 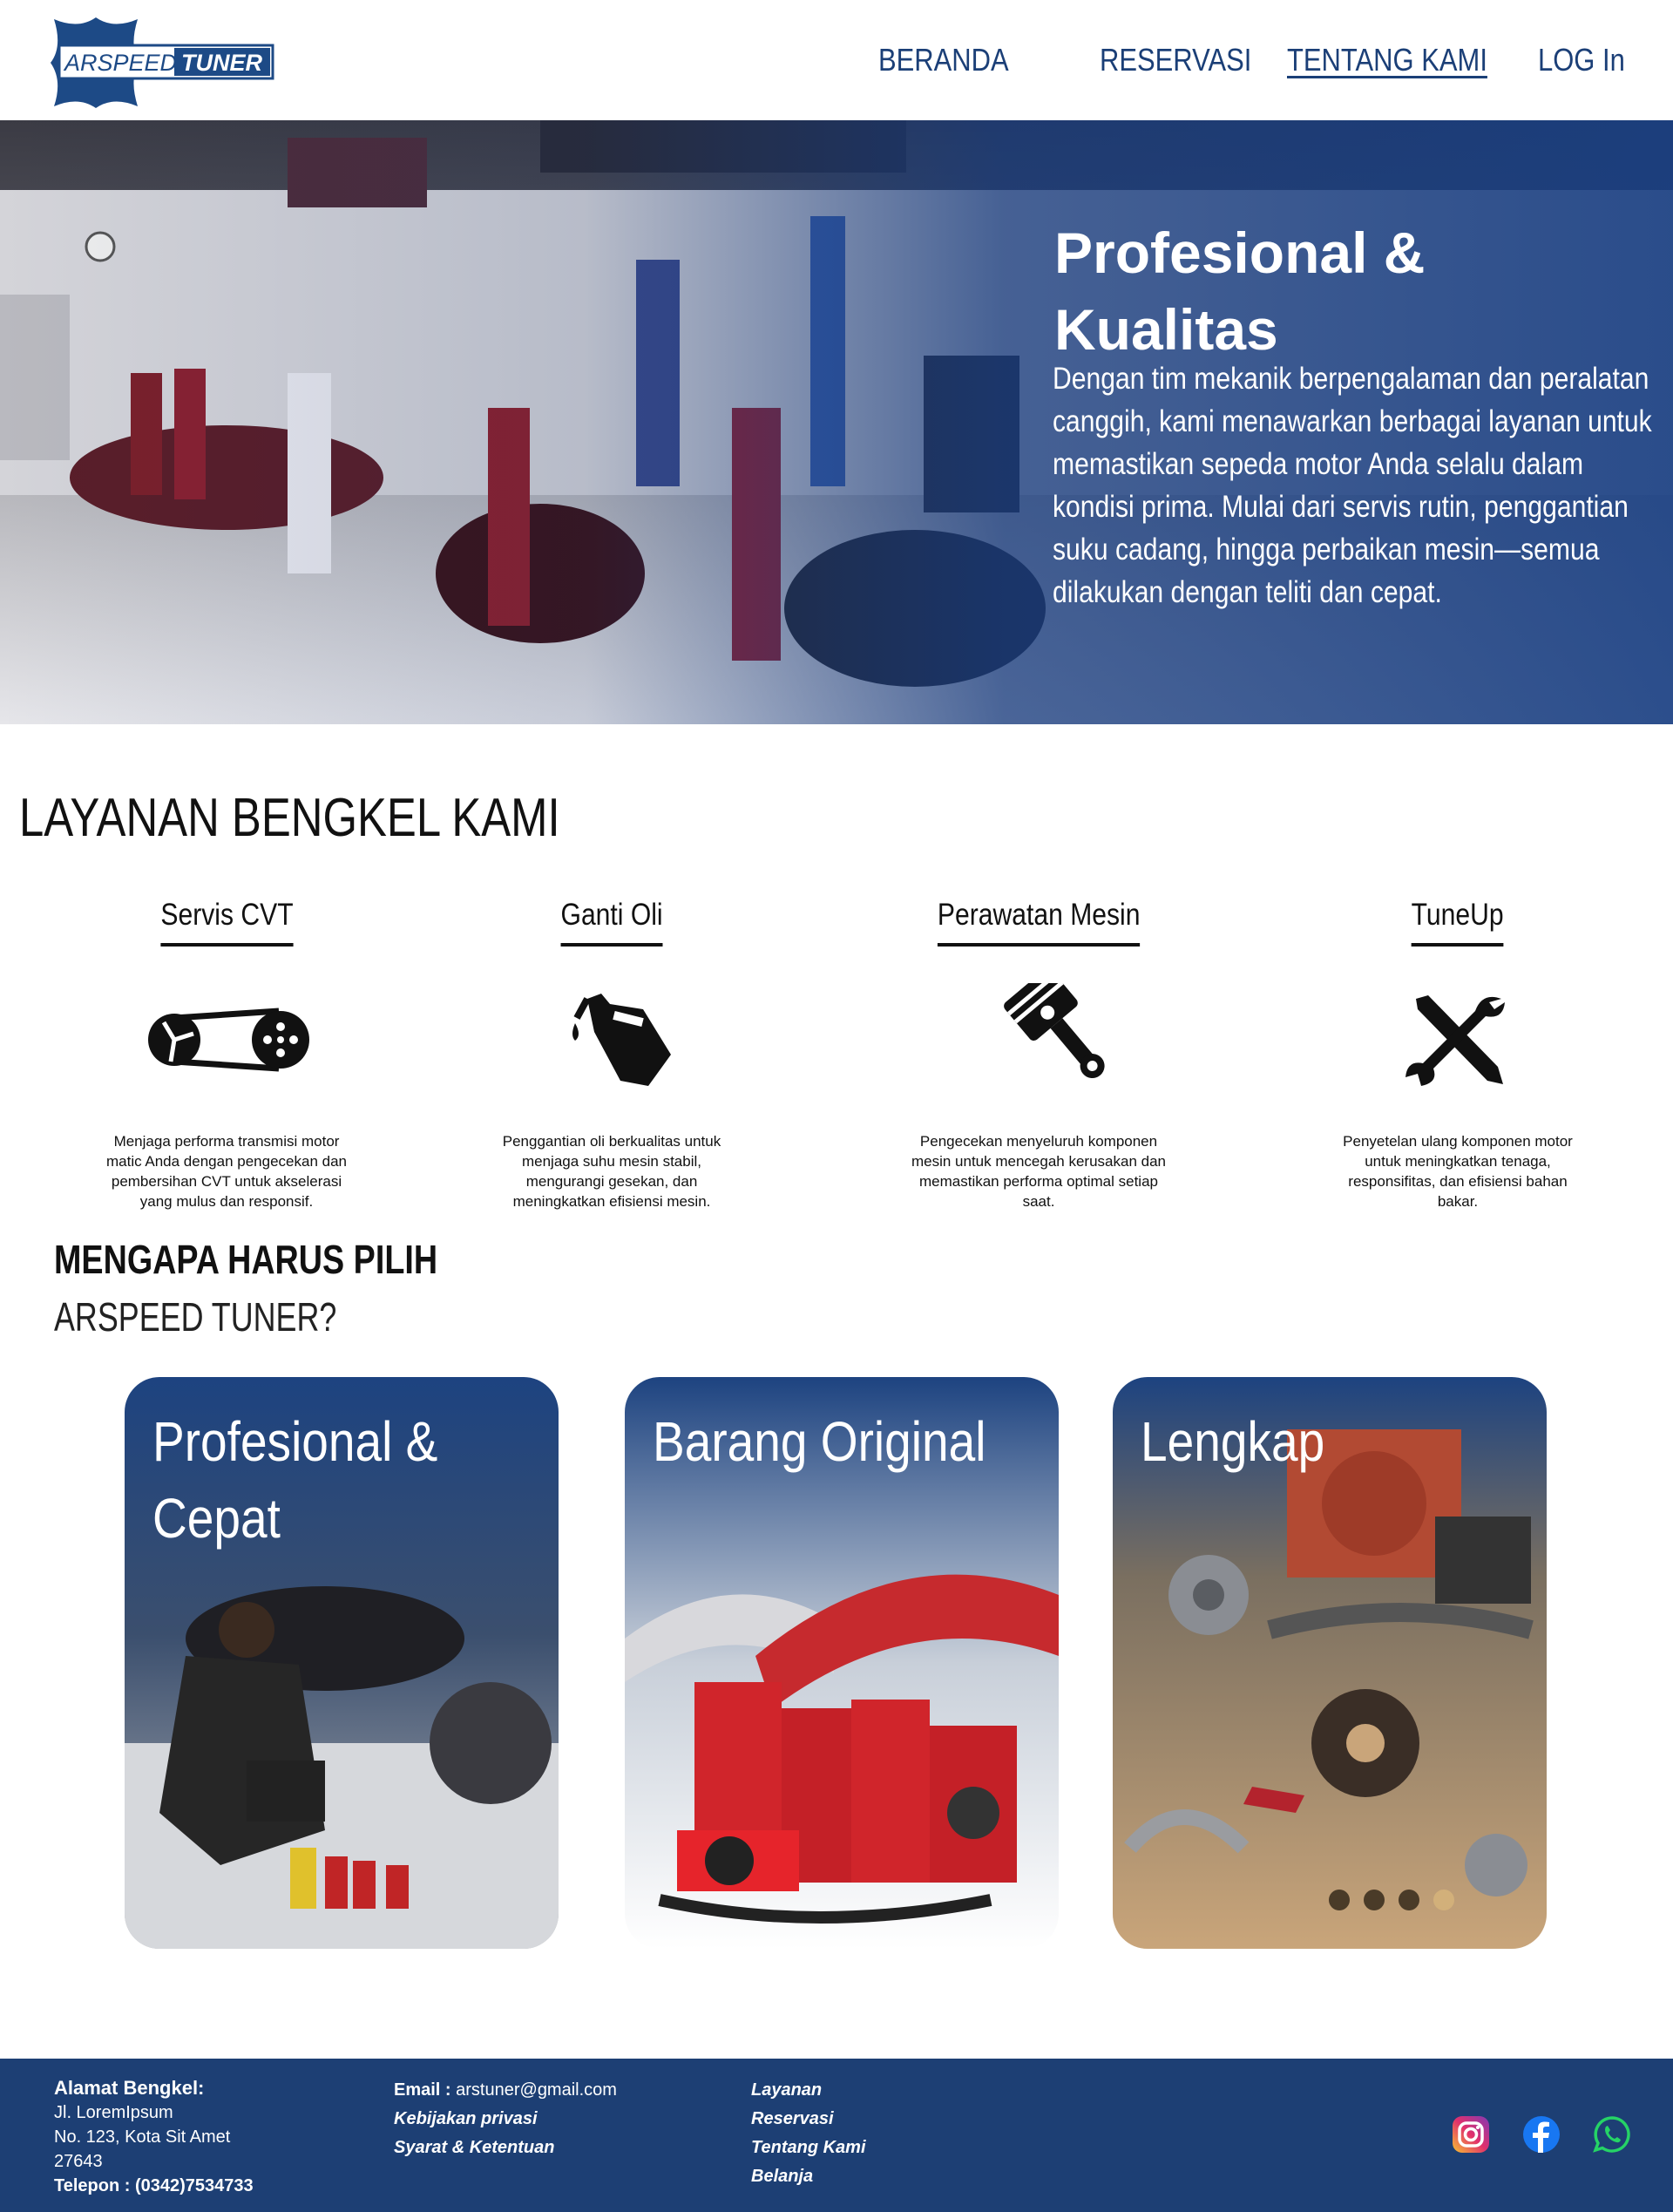 I want to click on why-heading: MENGAPA HARUS PILIH, so click(x=246, y=1259).